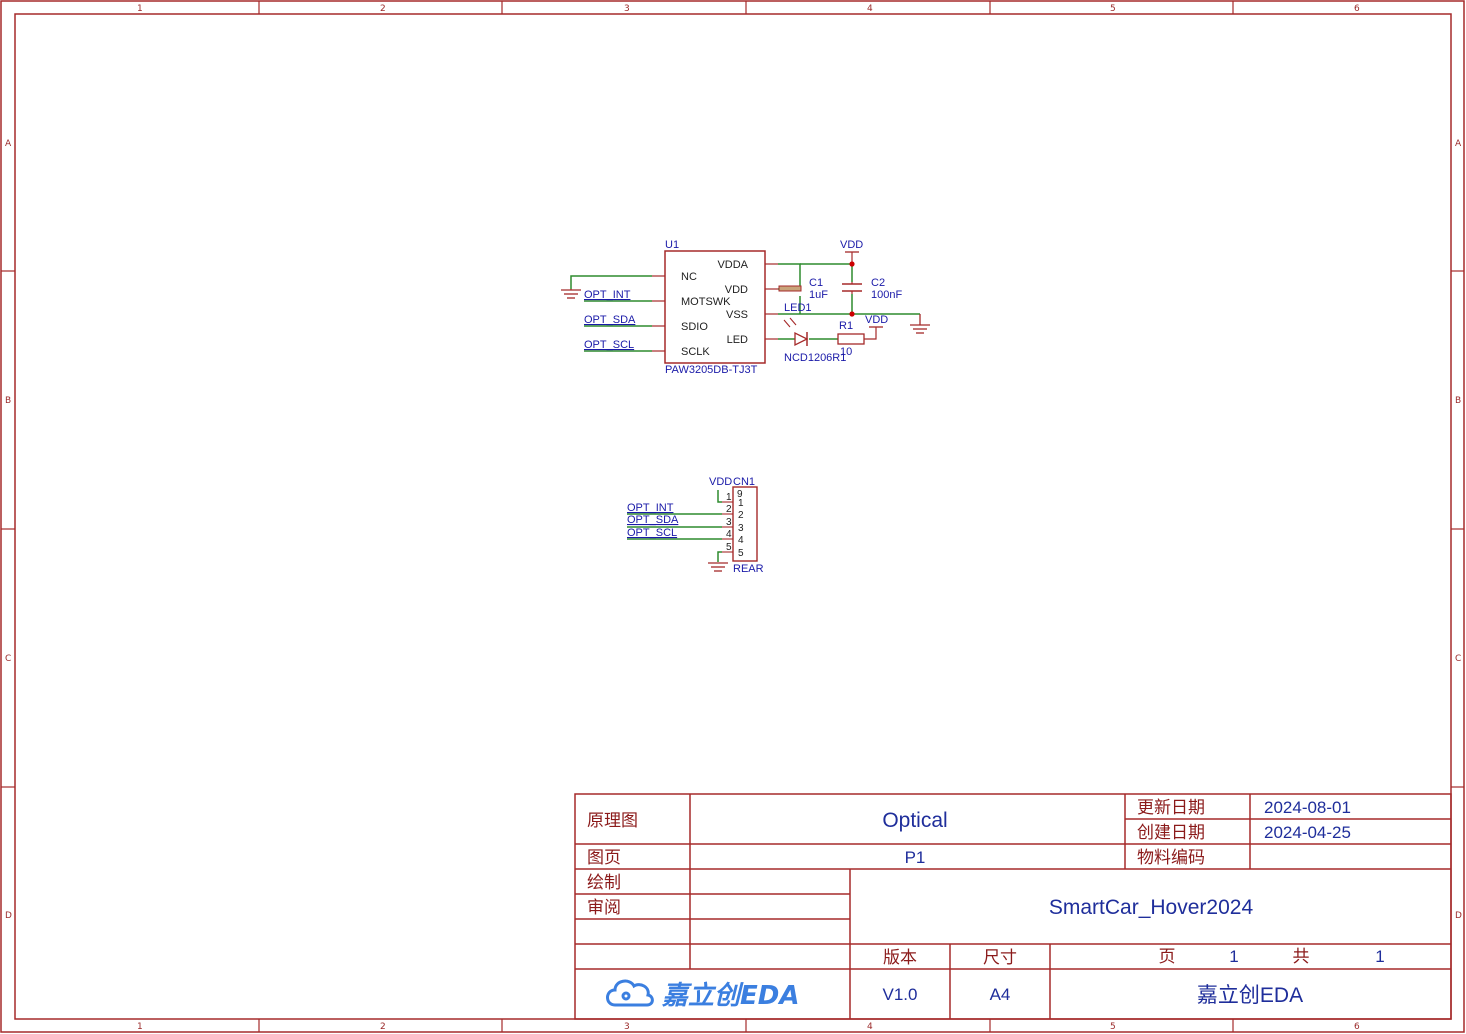 The height and width of the screenshot is (1034, 1466). I want to click on page-label: 图页, so click(604, 858).